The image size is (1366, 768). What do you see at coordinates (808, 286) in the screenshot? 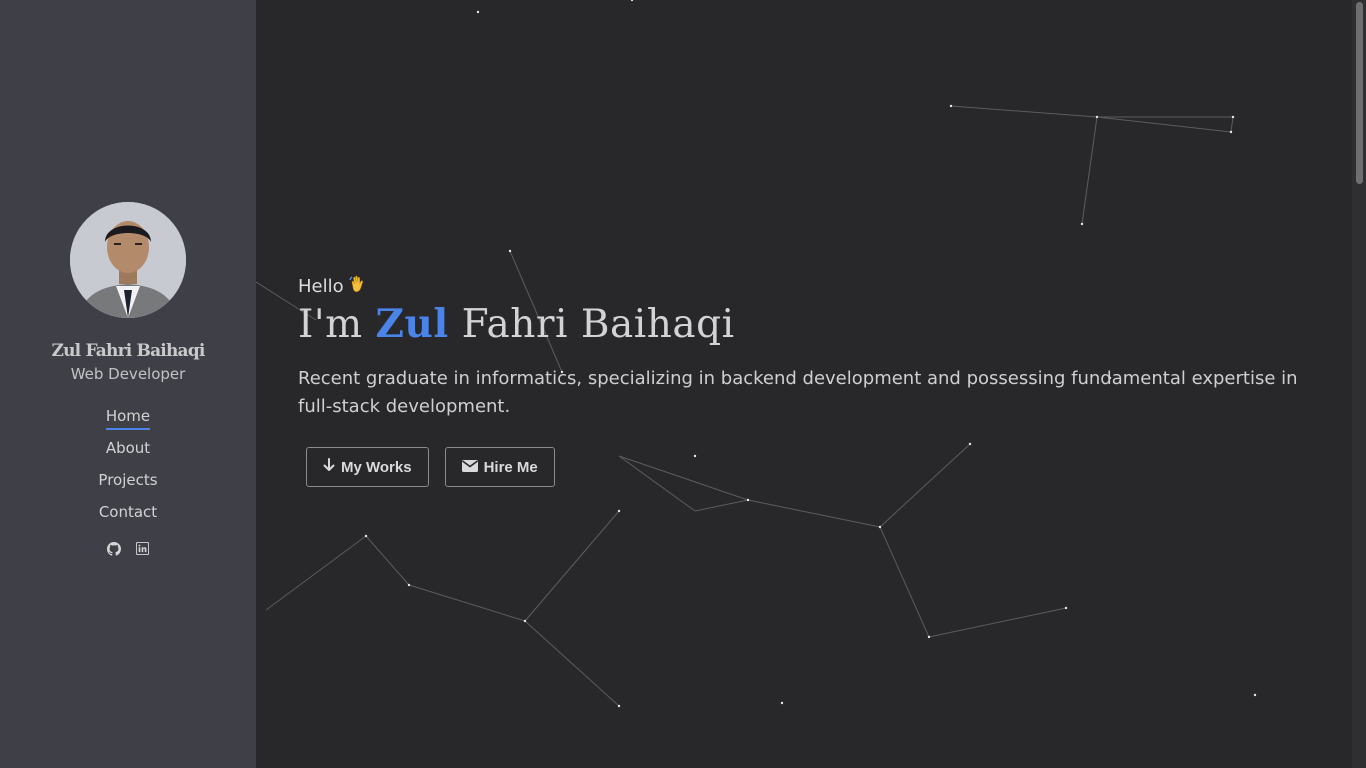
I see `greeting: Hello` at bounding box center [808, 286].